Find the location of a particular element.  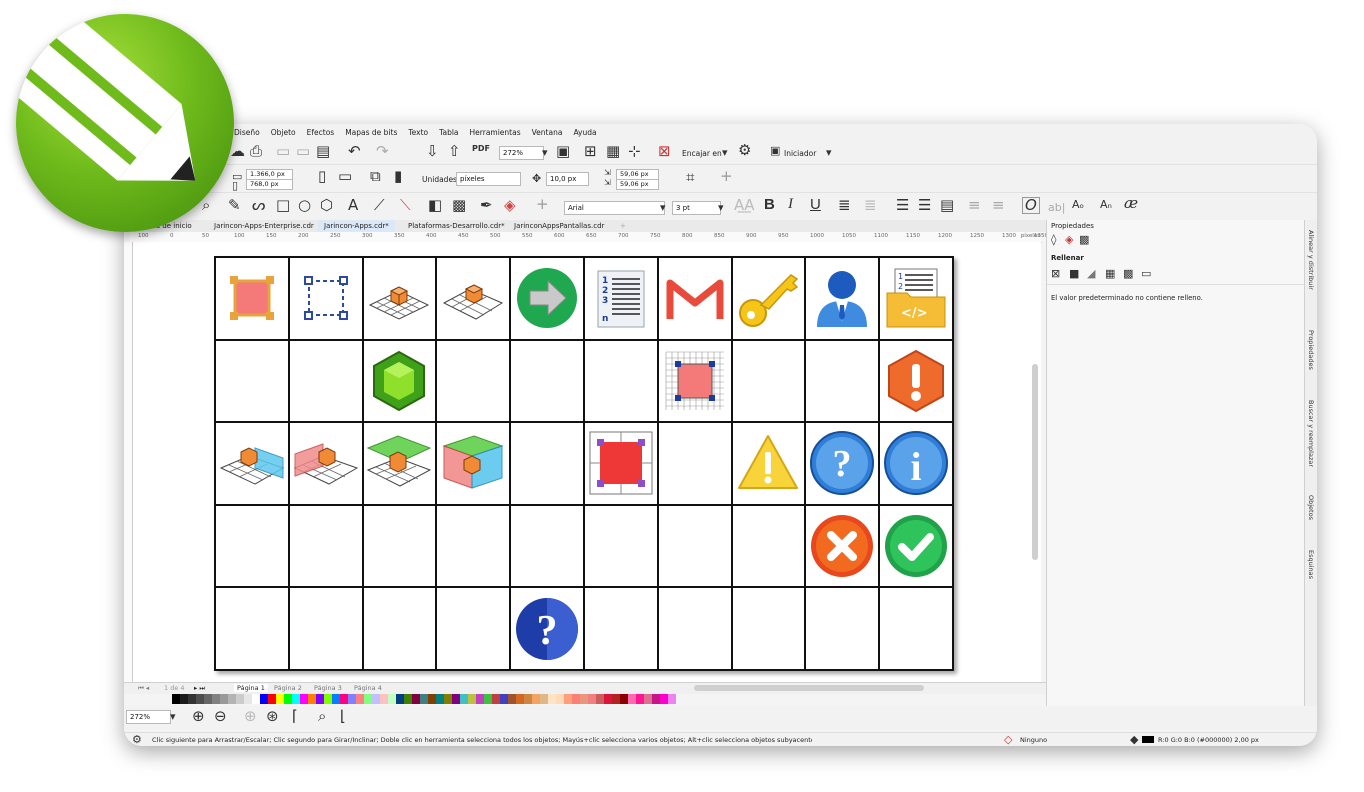

cube-grid-icon is located at coordinates (399, 298).